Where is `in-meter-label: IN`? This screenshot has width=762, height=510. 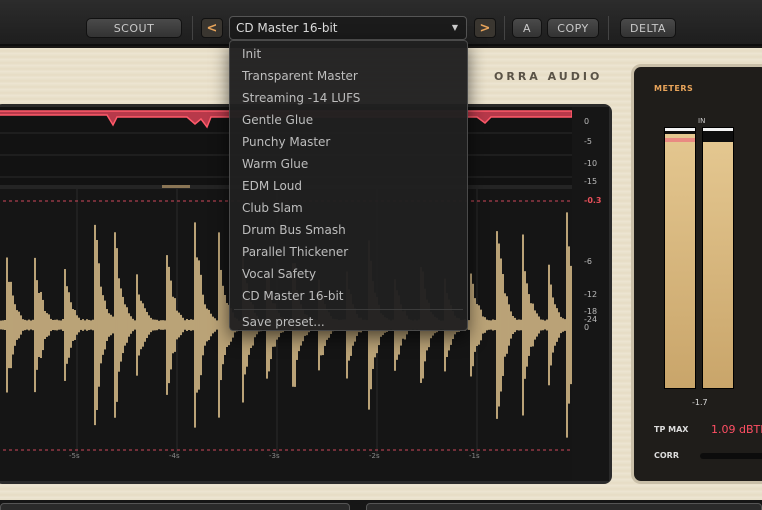
in-meter-label: IN is located at coordinates (702, 121).